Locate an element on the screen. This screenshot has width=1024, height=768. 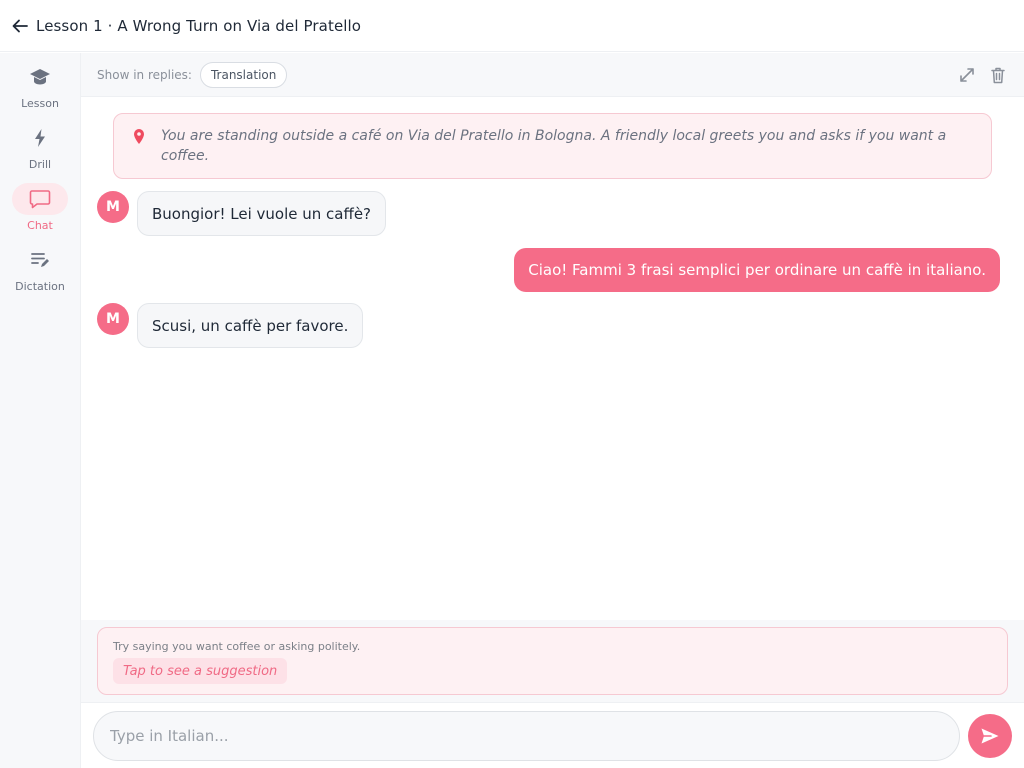
show-in-replies-label: Show in replies: is located at coordinates (144, 74).